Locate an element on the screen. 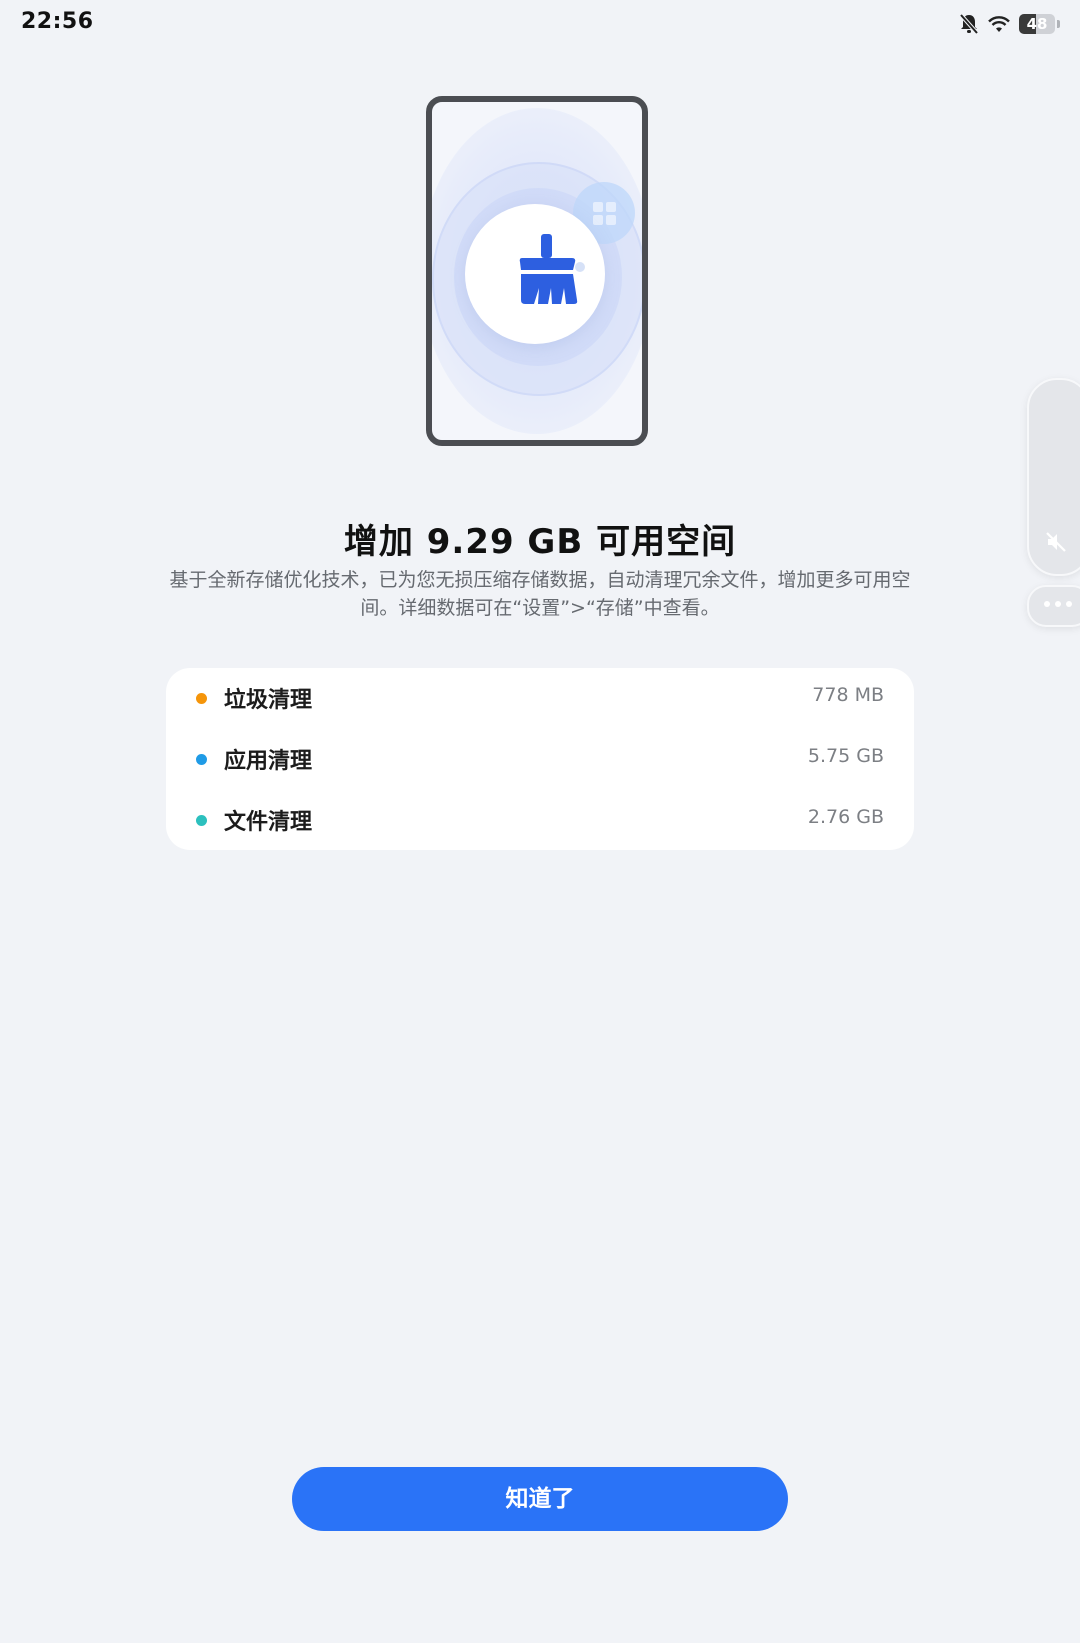  bell-muted-icon is located at coordinates (969, 24).